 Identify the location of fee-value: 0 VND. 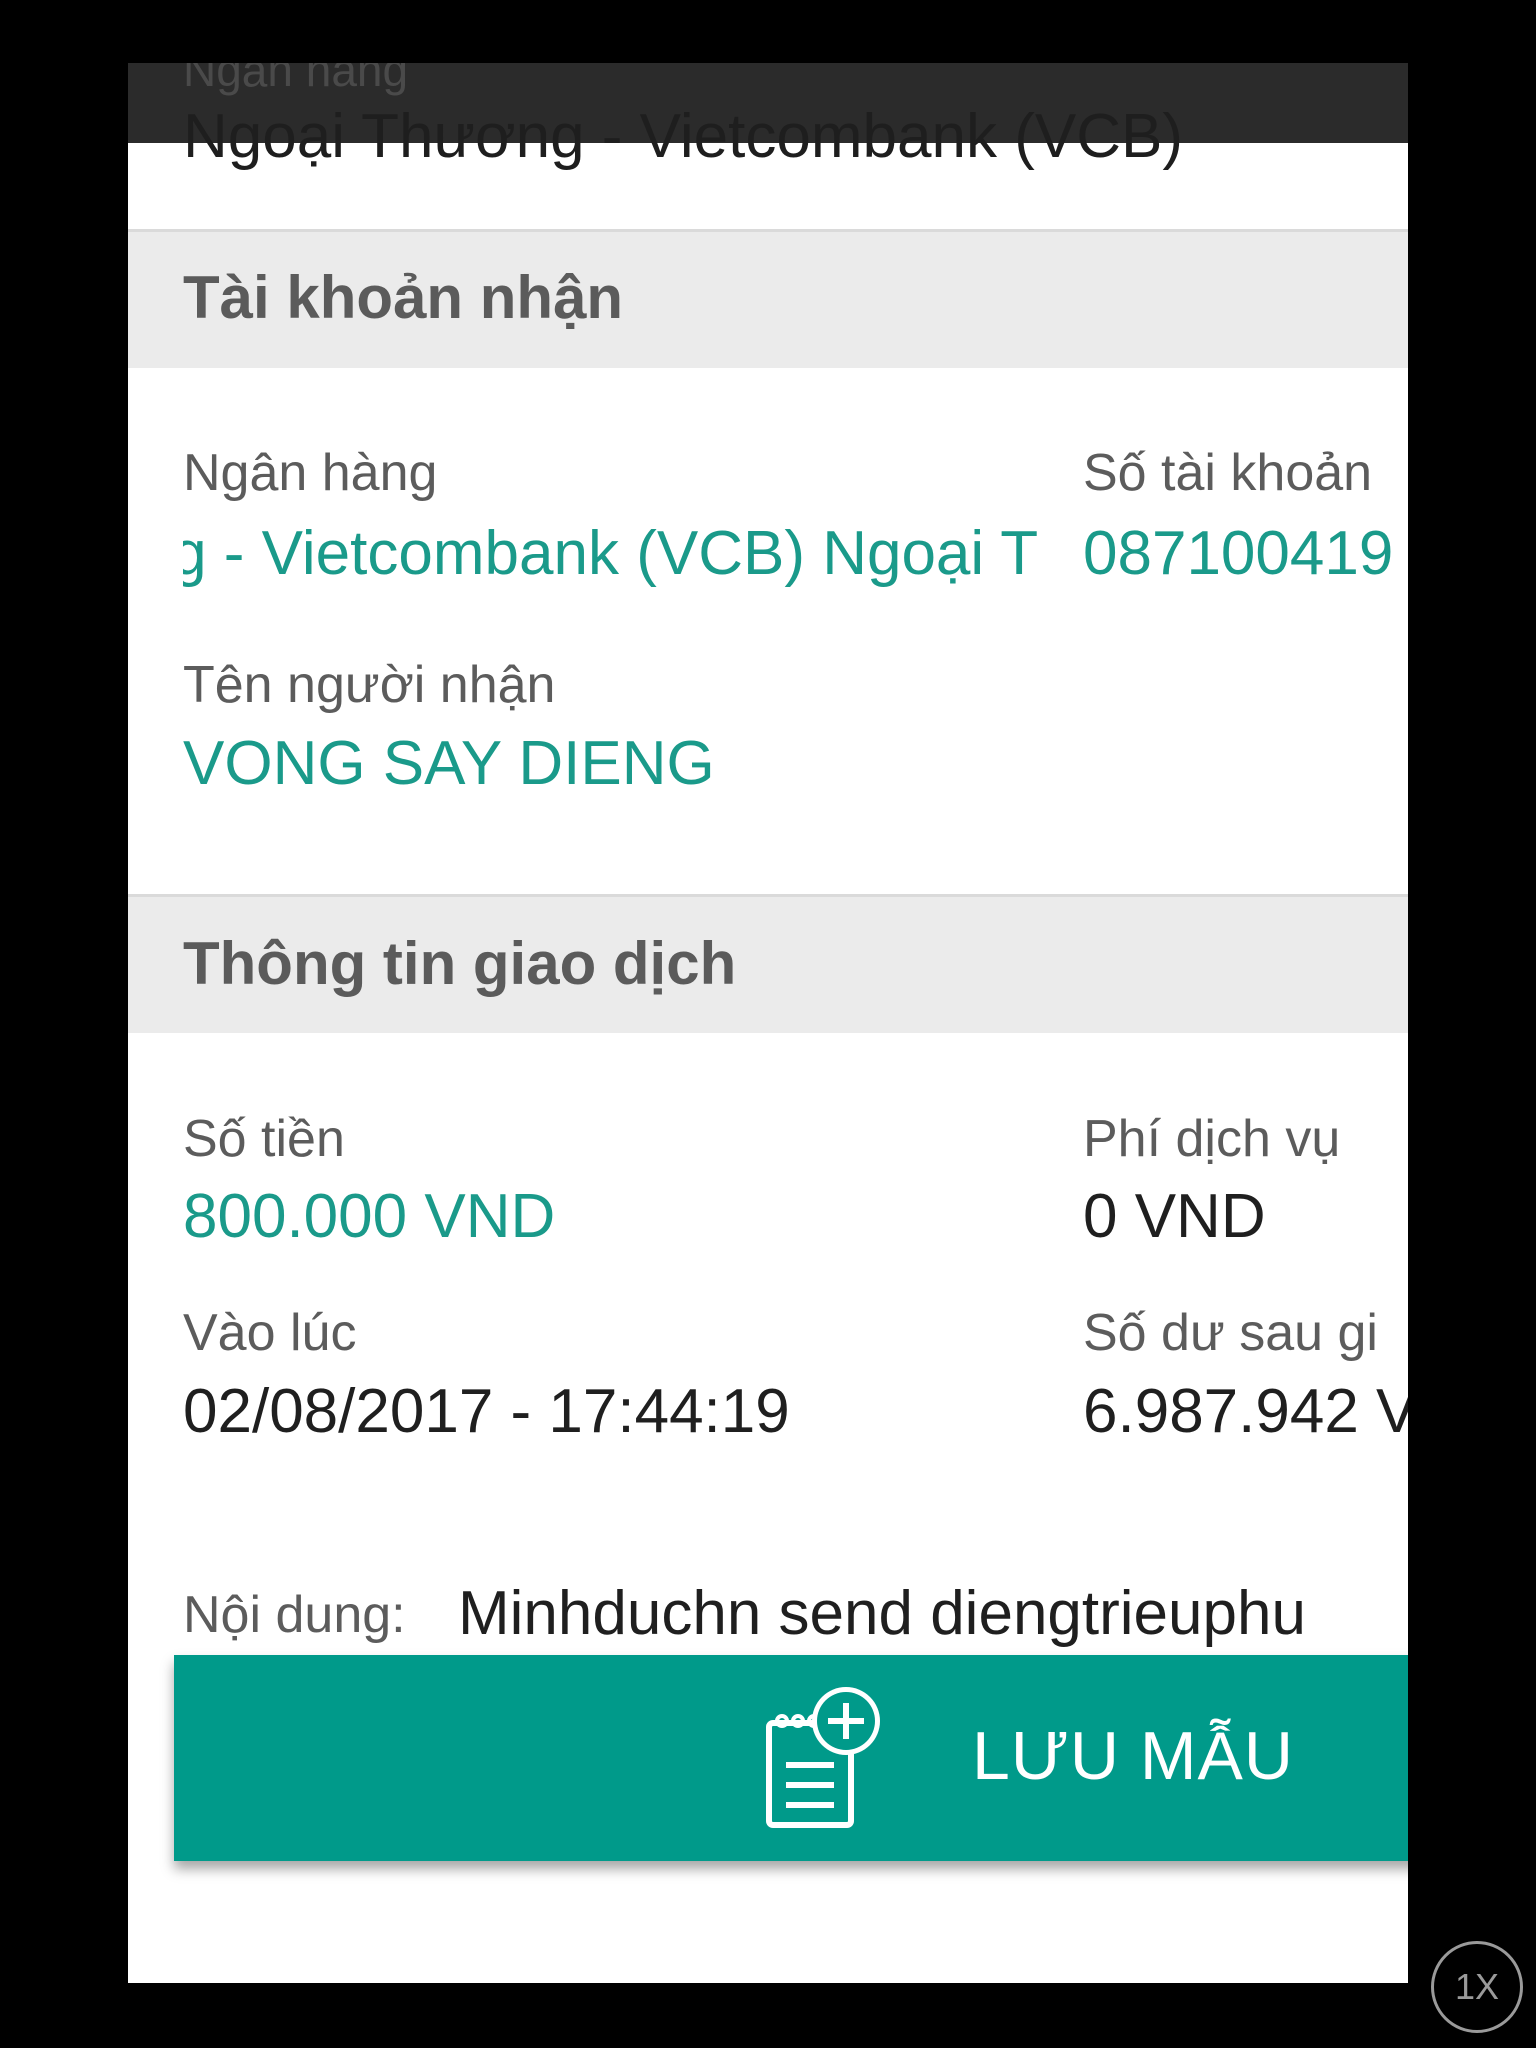
(1174, 1216).